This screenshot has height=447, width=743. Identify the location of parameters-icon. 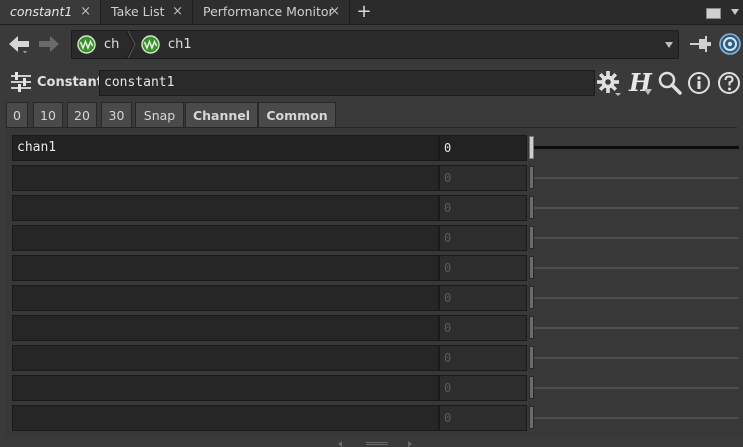
(21, 82).